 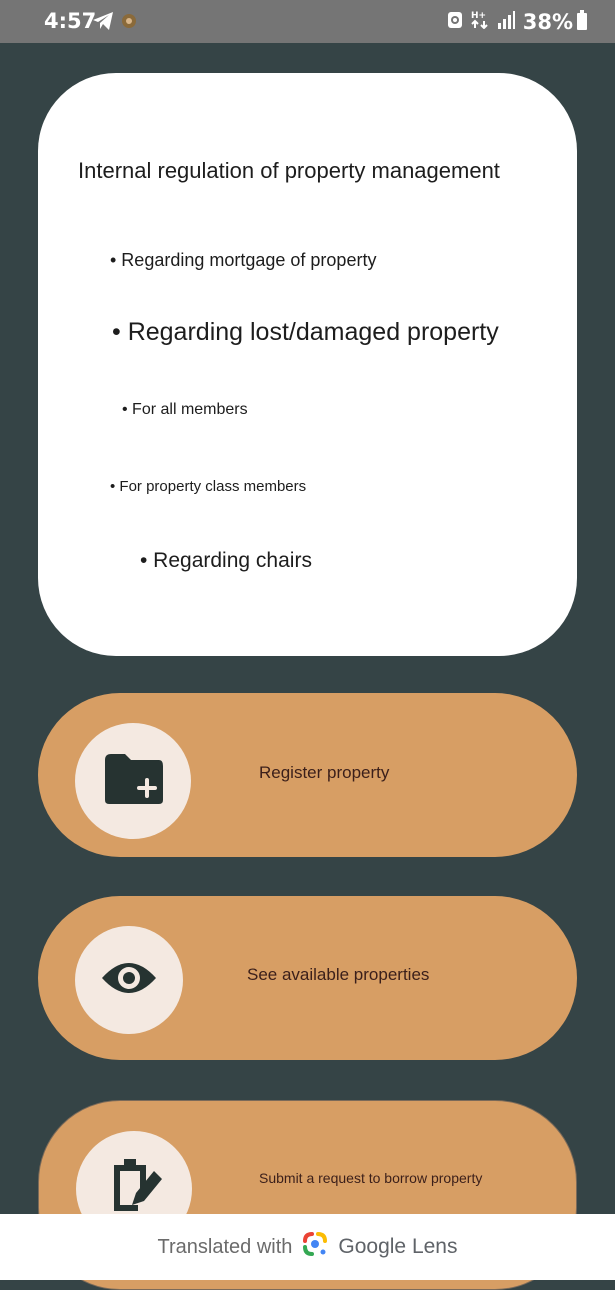 I want to click on register-icon-circle, so click(x=133, y=781).